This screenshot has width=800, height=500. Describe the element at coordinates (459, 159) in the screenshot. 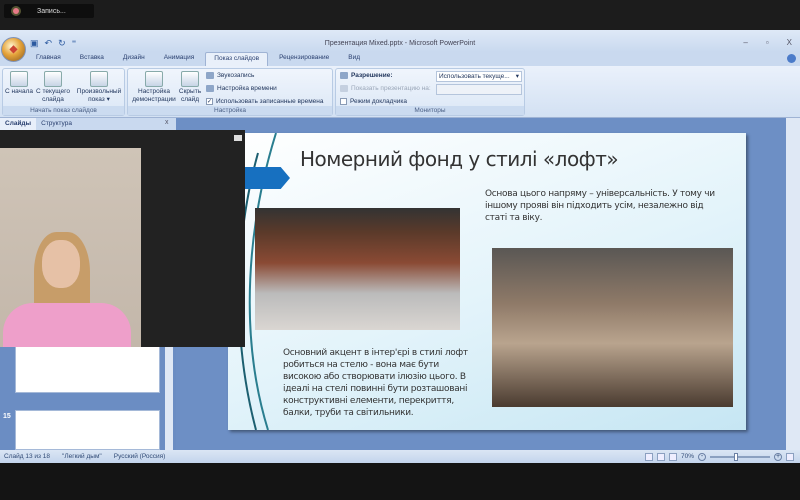

I see `slide-title: Номерний фонд у стилі «лофт»` at that location.